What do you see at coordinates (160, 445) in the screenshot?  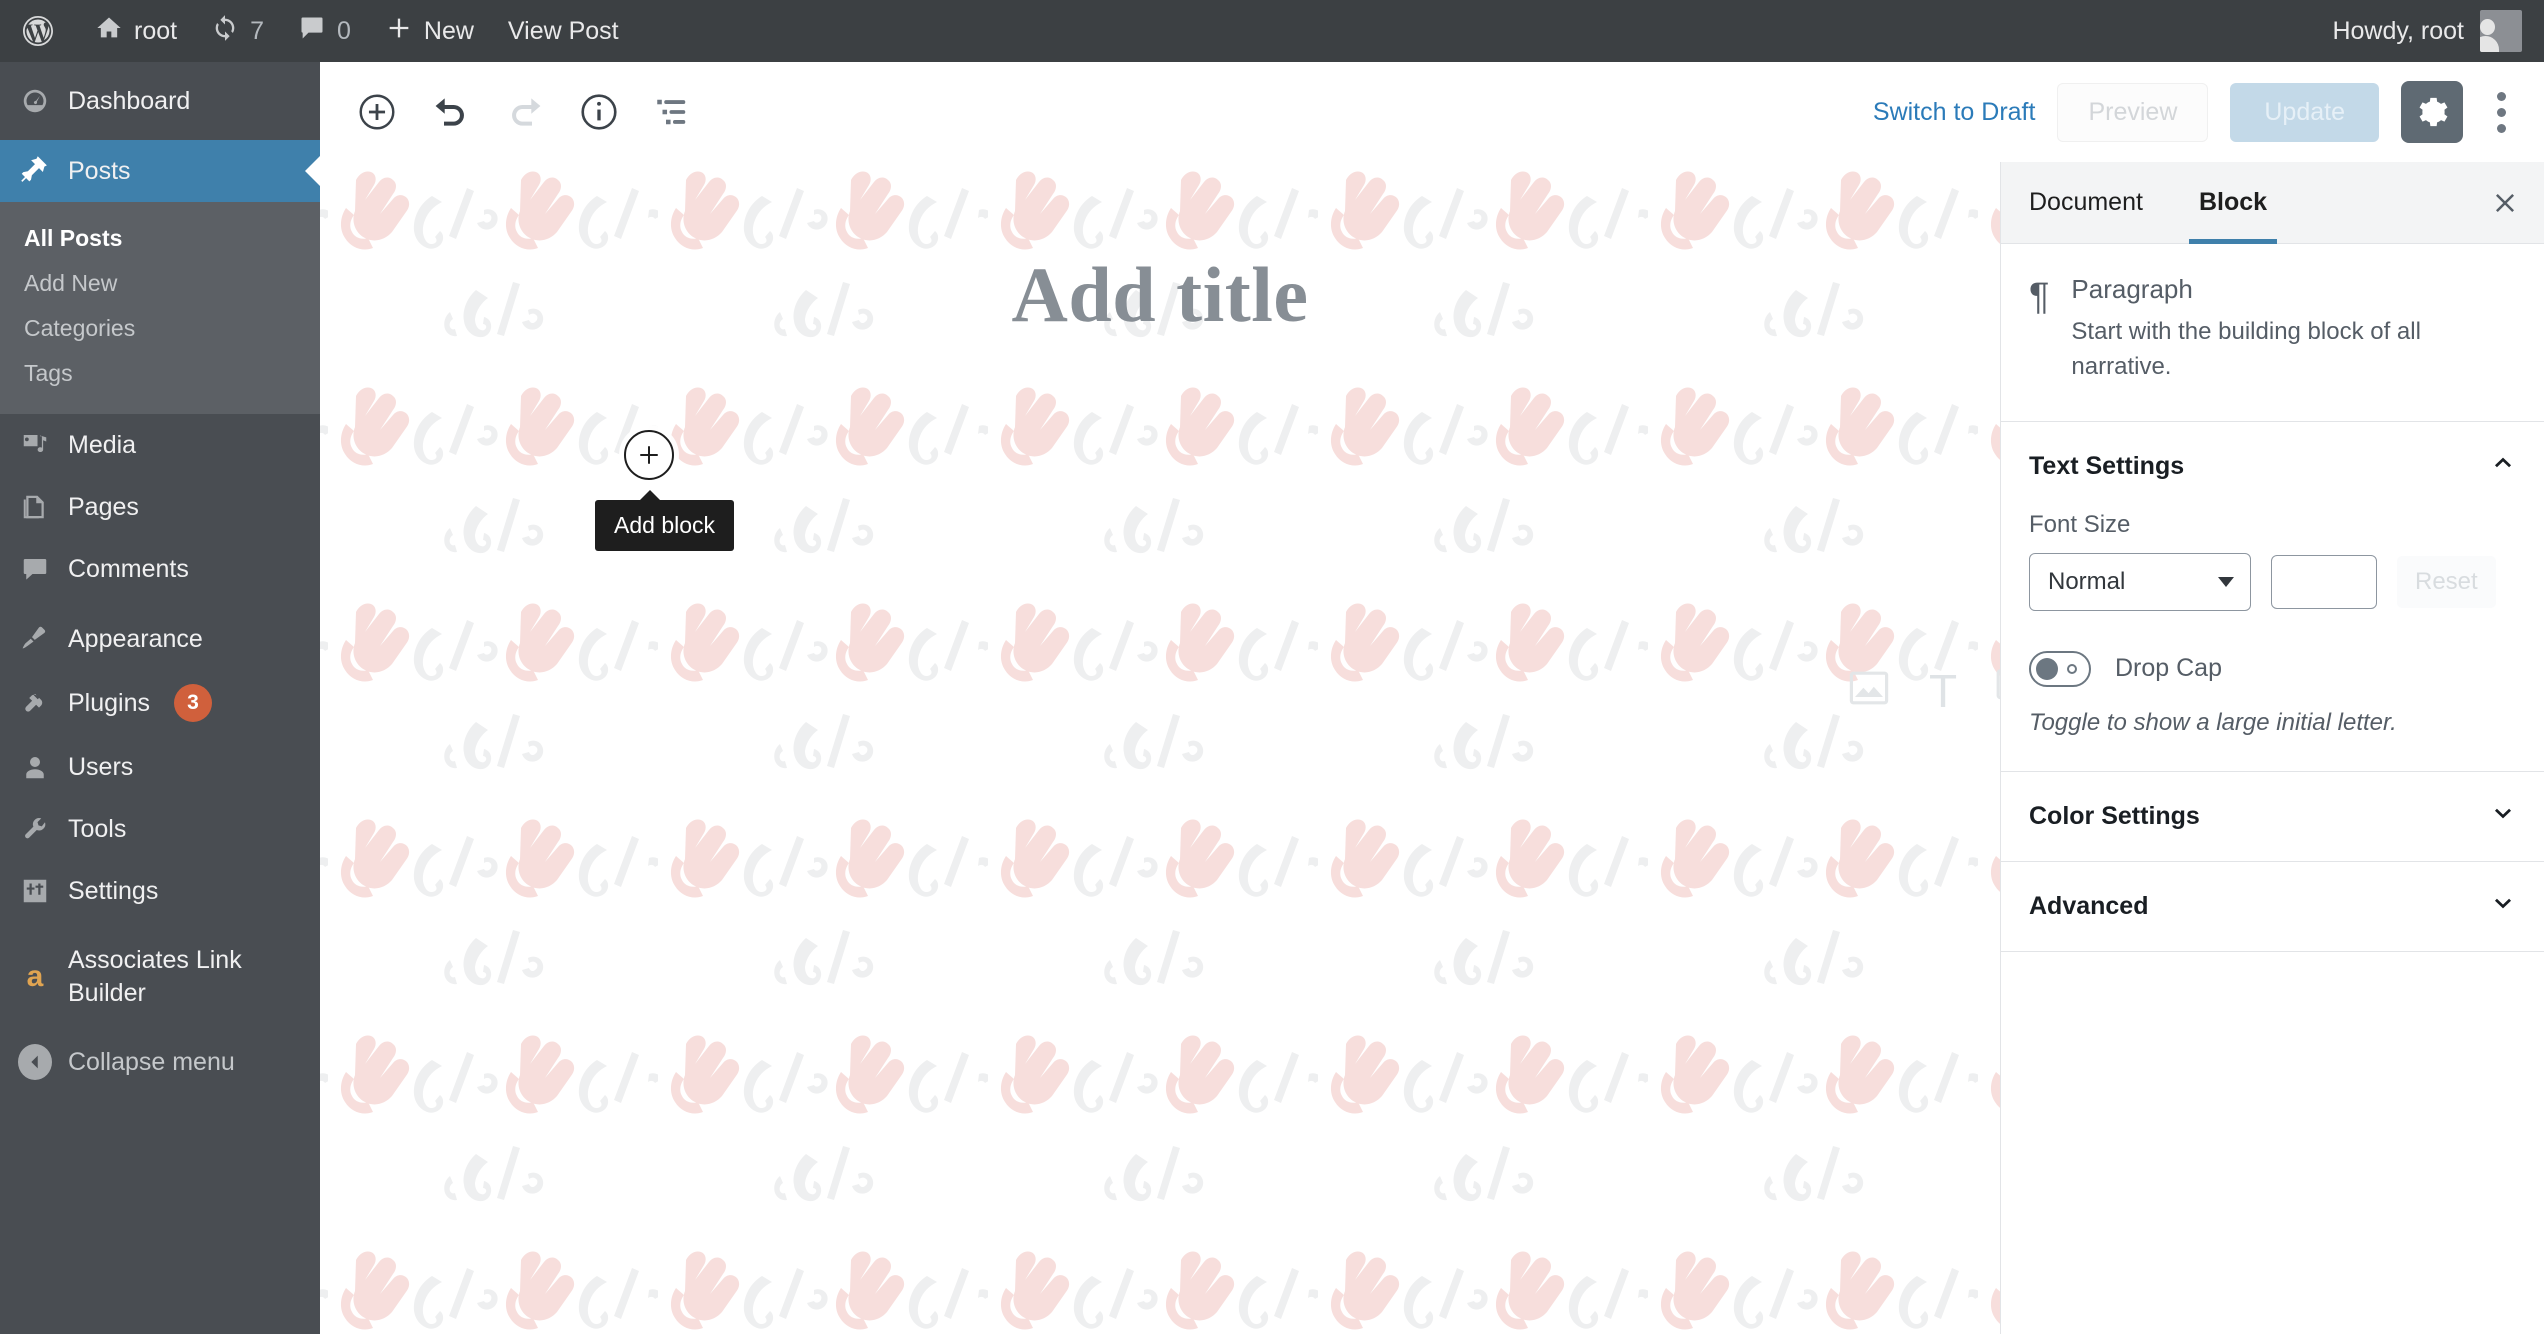 I see `sidebar-item-media: Media` at bounding box center [160, 445].